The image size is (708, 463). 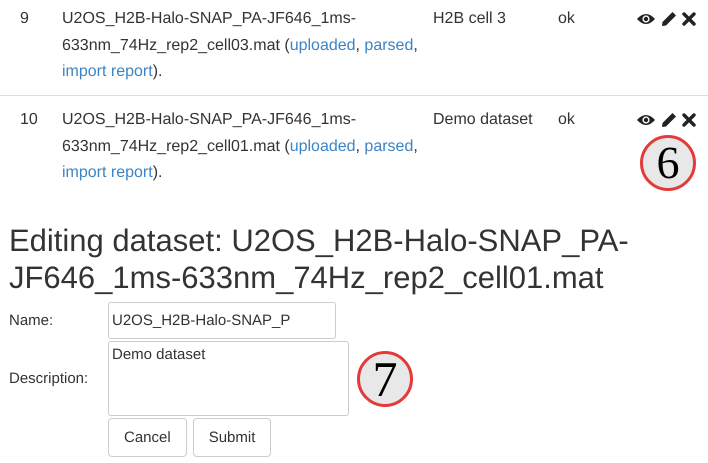 What do you see at coordinates (483, 120) in the screenshot?
I see `dataset-description: Demo dataset` at bounding box center [483, 120].